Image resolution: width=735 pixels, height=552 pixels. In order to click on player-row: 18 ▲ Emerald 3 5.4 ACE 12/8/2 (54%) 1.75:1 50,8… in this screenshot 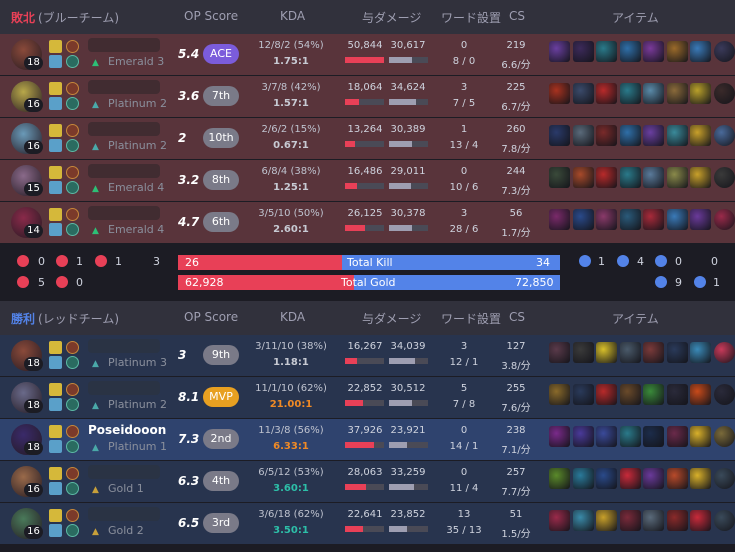, I will do `click(367, 55)`.